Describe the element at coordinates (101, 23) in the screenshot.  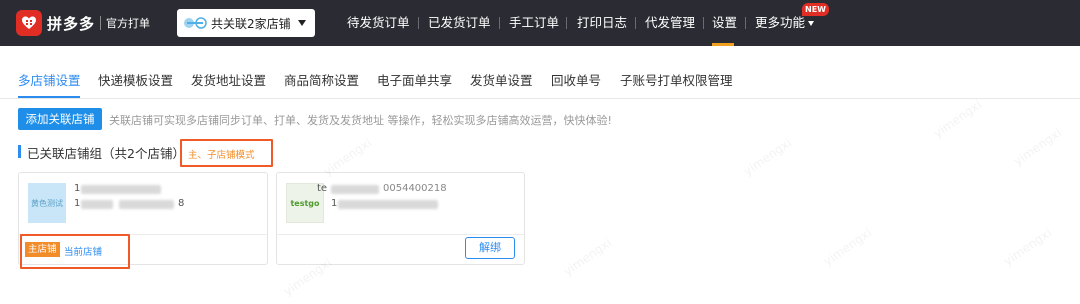
I see `brand-divider` at that location.